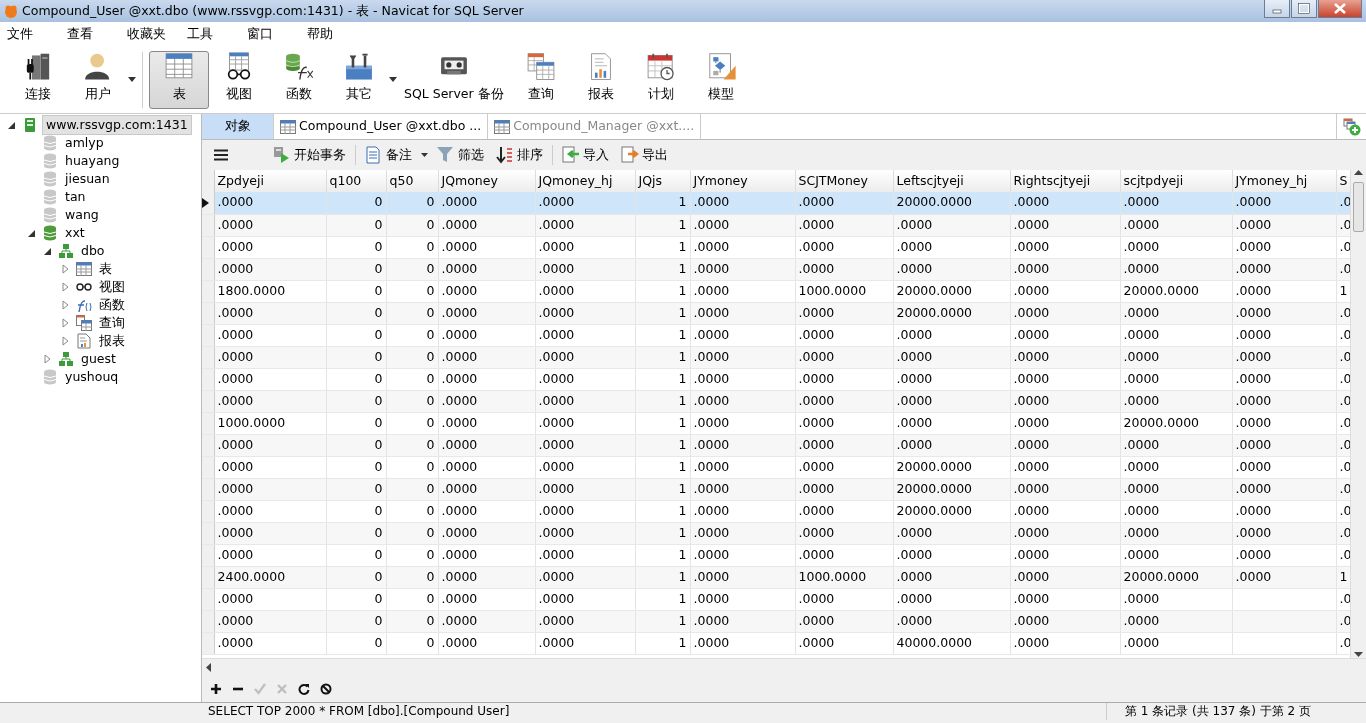 Image resolution: width=1366 pixels, height=723 pixels. What do you see at coordinates (540, 79) in the screenshot?
I see `toolbar-button: 查询` at bounding box center [540, 79].